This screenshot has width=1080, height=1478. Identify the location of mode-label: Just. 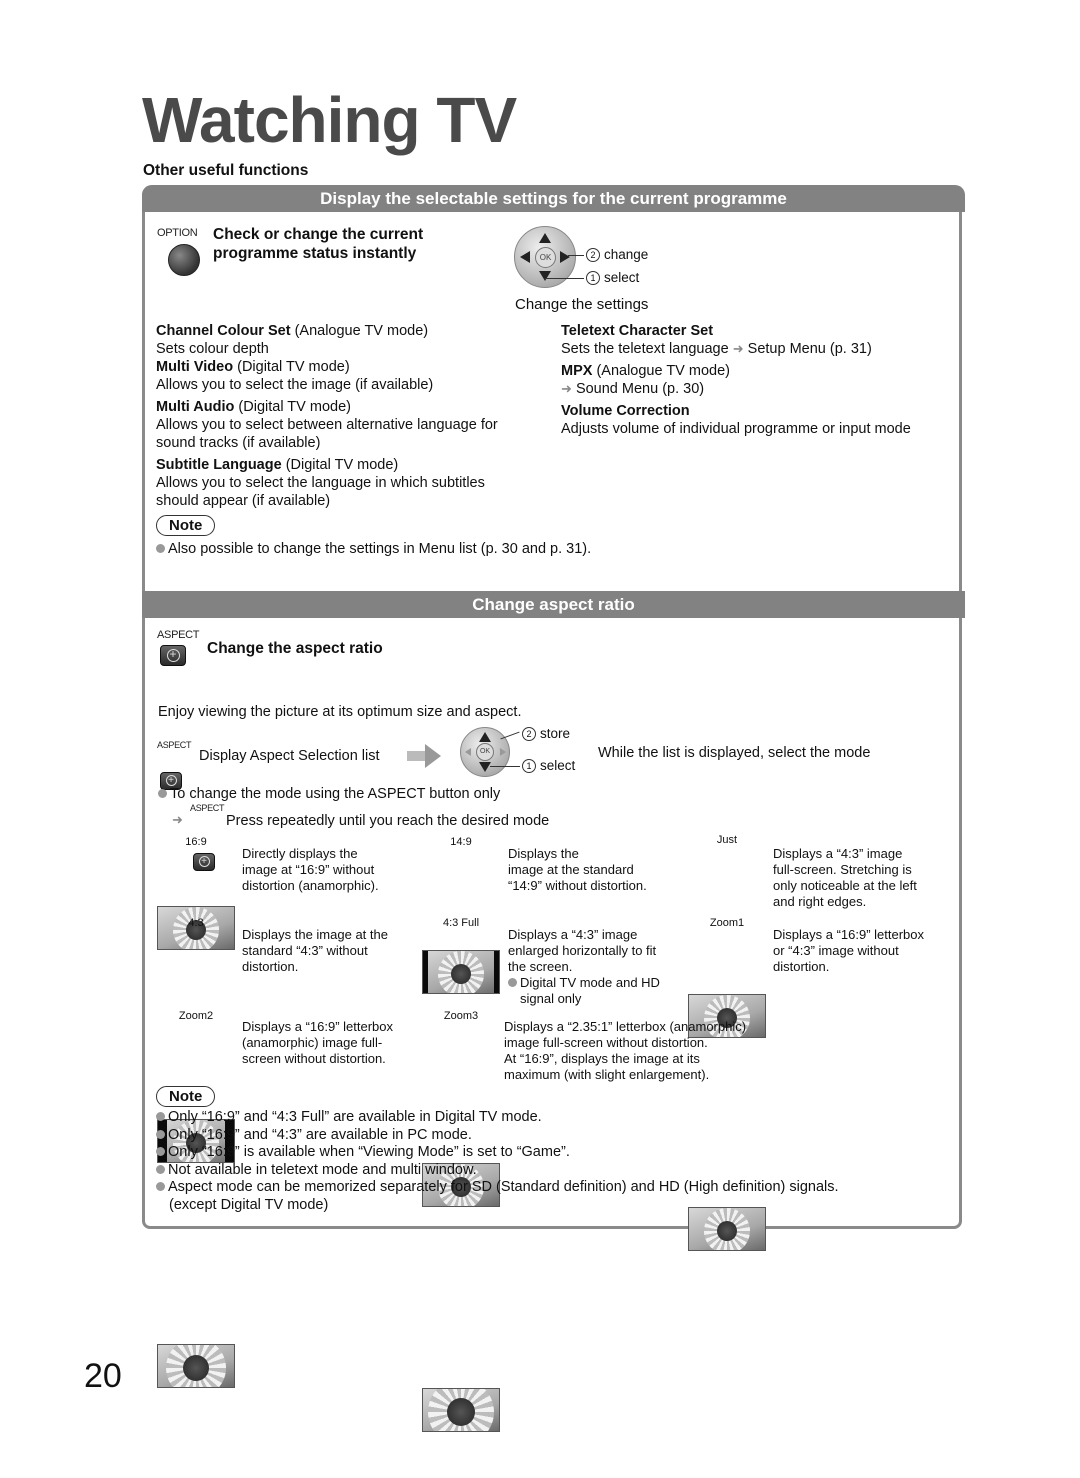
(727, 840).